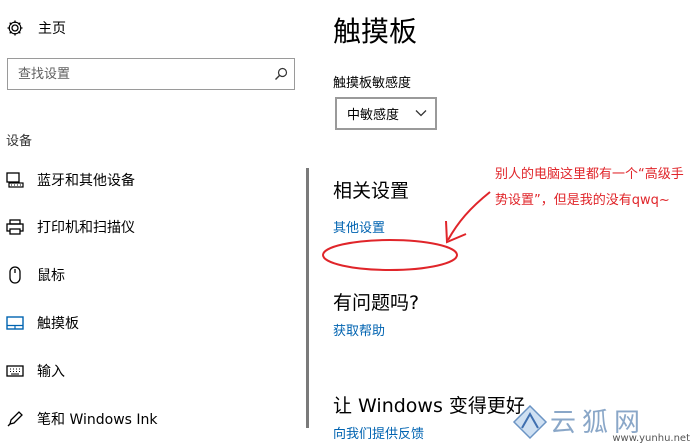  I want to click on sidebar-item-touchpad: 触摸板, so click(150, 323).